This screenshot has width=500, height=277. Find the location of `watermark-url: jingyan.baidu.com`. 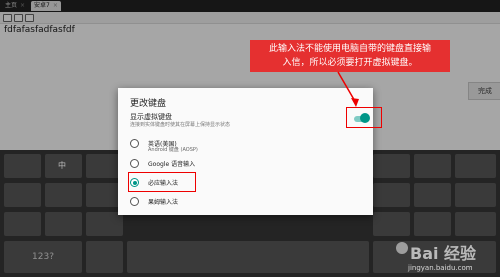

watermark-url: jingyan.baidu.com is located at coordinates (440, 268).